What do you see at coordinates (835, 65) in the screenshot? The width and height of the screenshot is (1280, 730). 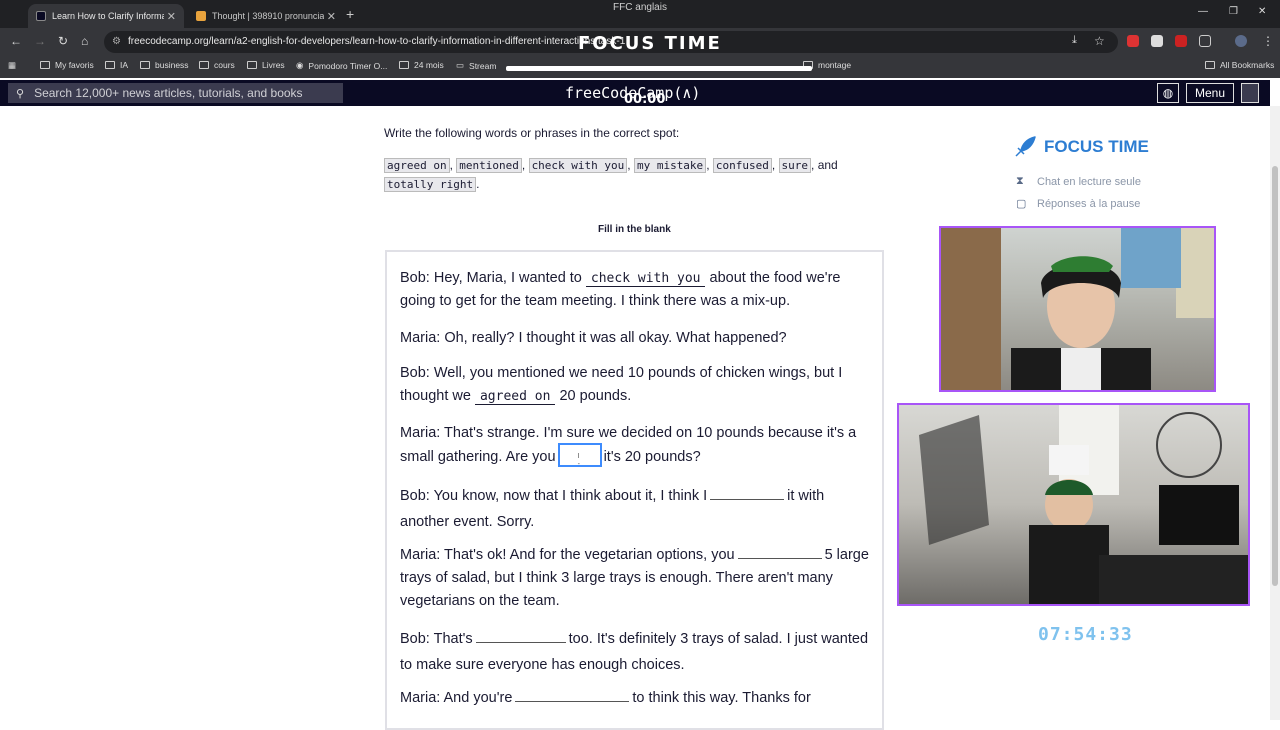 I see `bookmark-label: montage` at bounding box center [835, 65].